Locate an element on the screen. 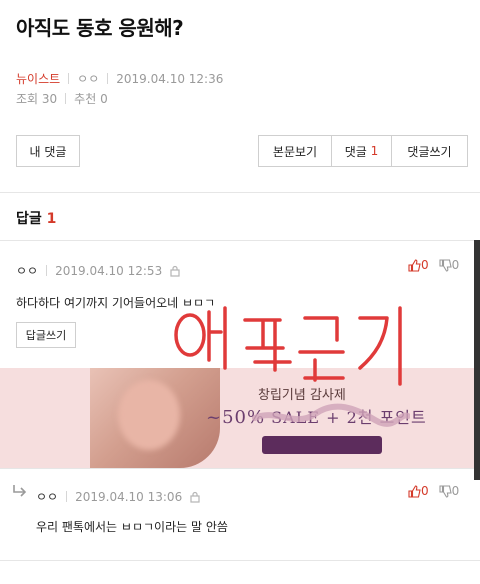  redaction-scribble is located at coordinates (331, 415).